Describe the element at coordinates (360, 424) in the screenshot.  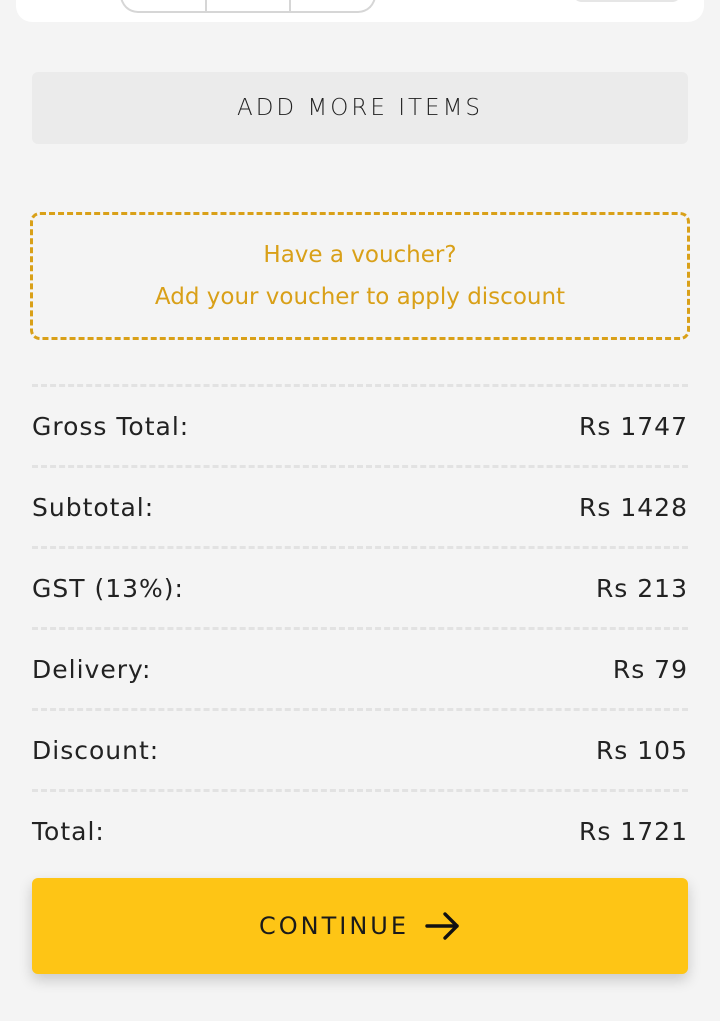
I see `summary-row-gross-total: Gross Total: Rs 1747` at that location.